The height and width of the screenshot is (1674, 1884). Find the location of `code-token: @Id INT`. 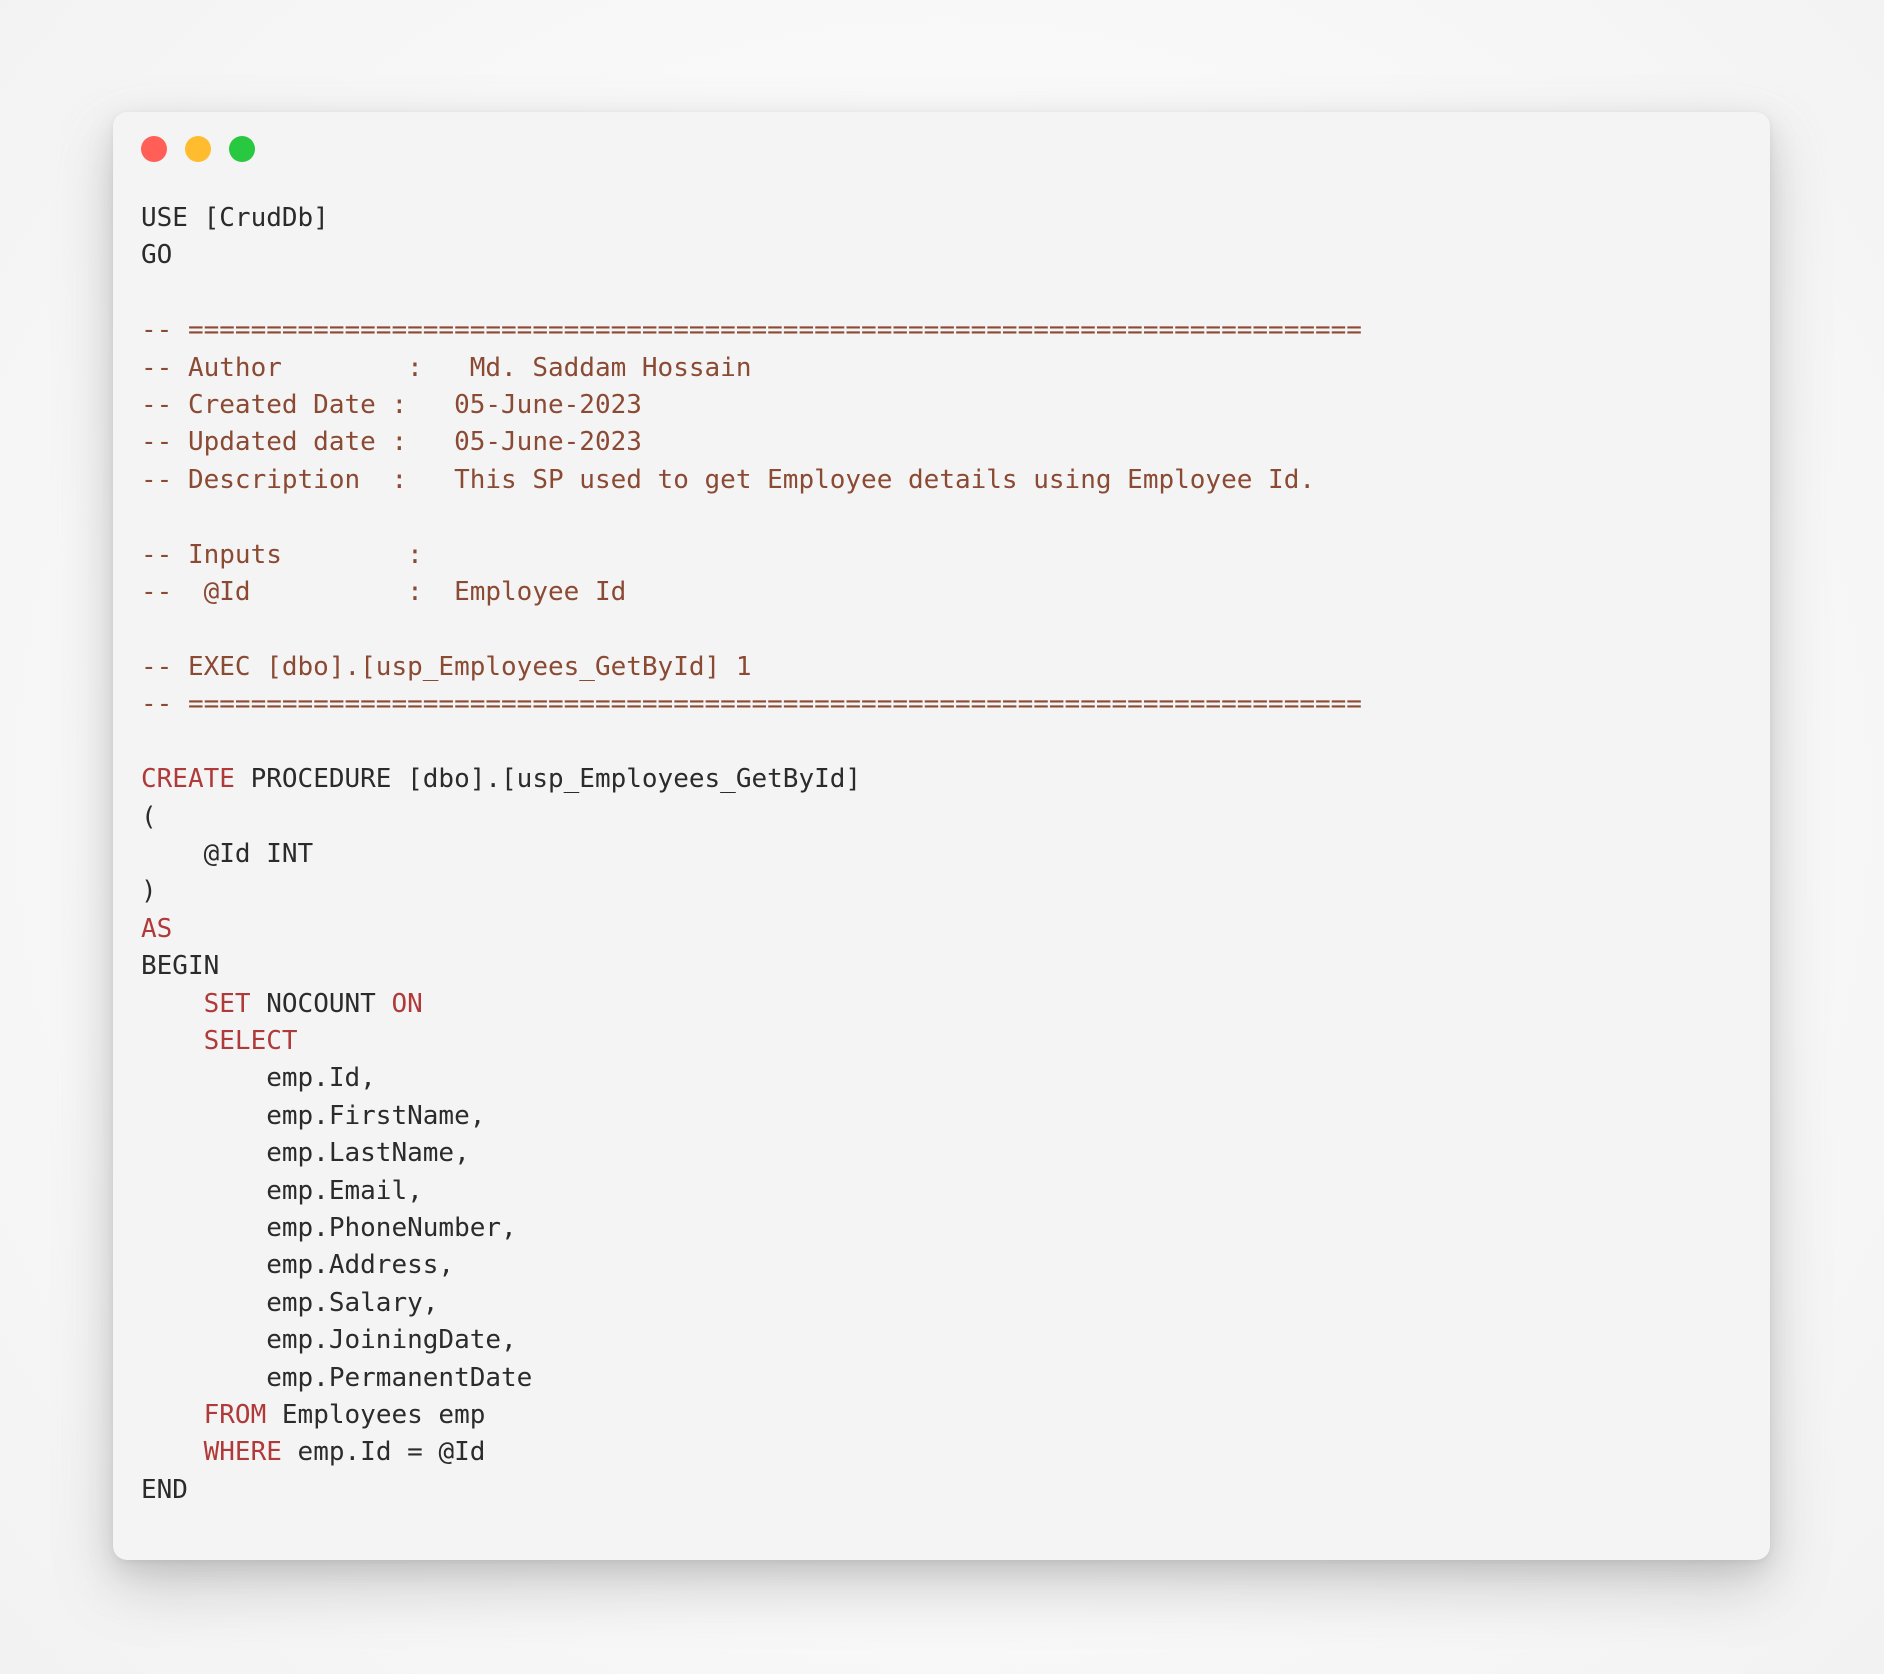

code-token: @Id INT is located at coordinates (227, 853).